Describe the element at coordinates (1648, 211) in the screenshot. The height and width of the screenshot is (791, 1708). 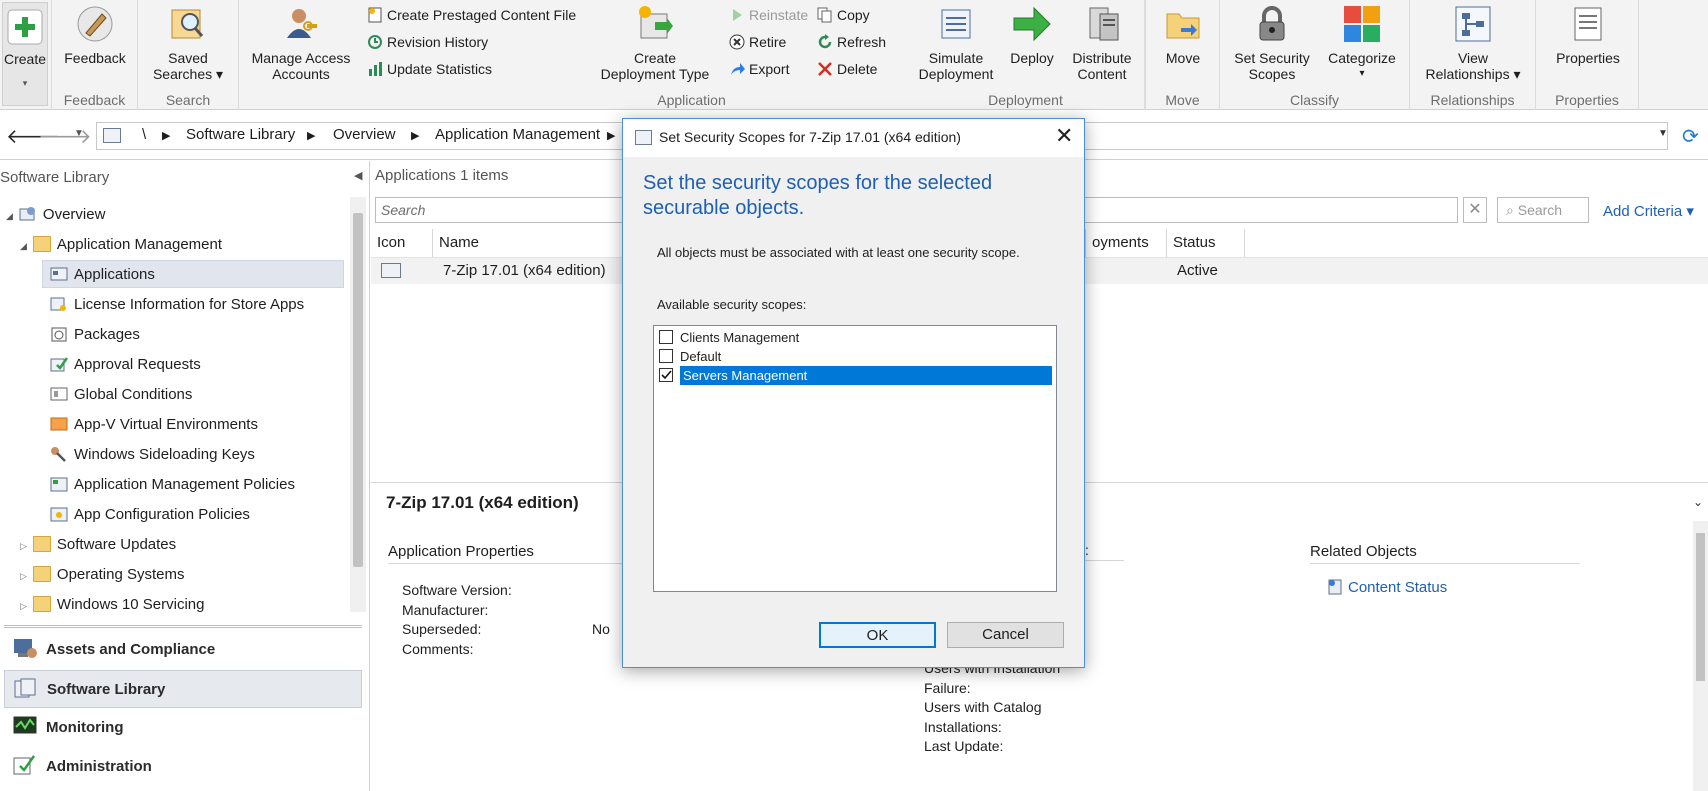
I see `add-criteria-link: Add Criteria ▾` at that location.